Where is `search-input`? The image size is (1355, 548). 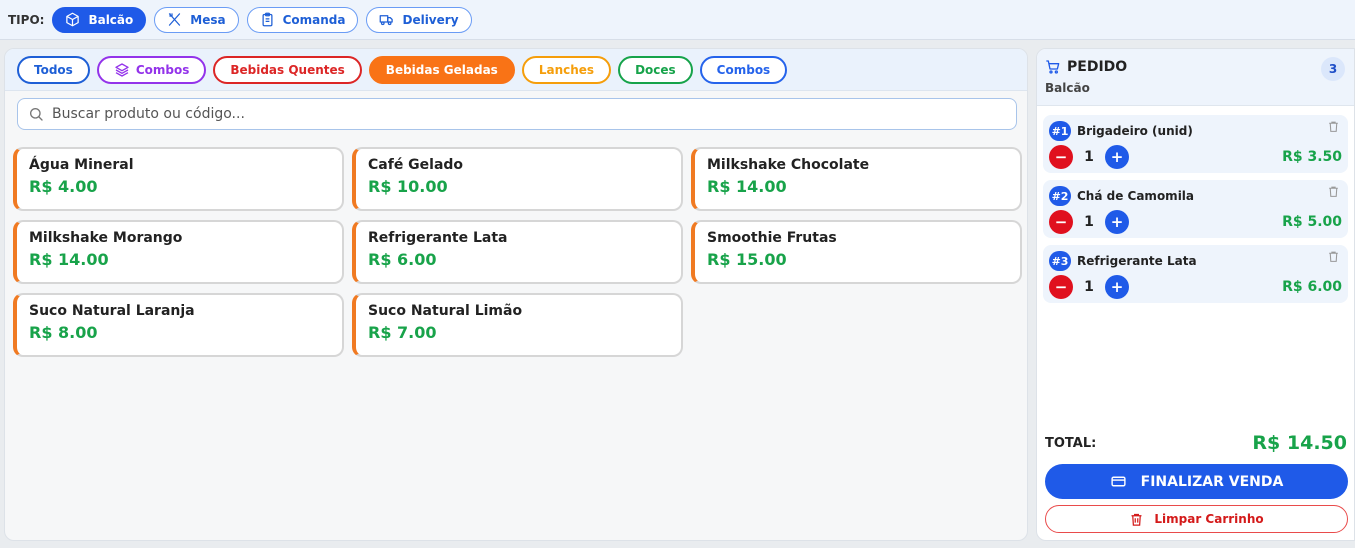
search-input is located at coordinates (502, 114).